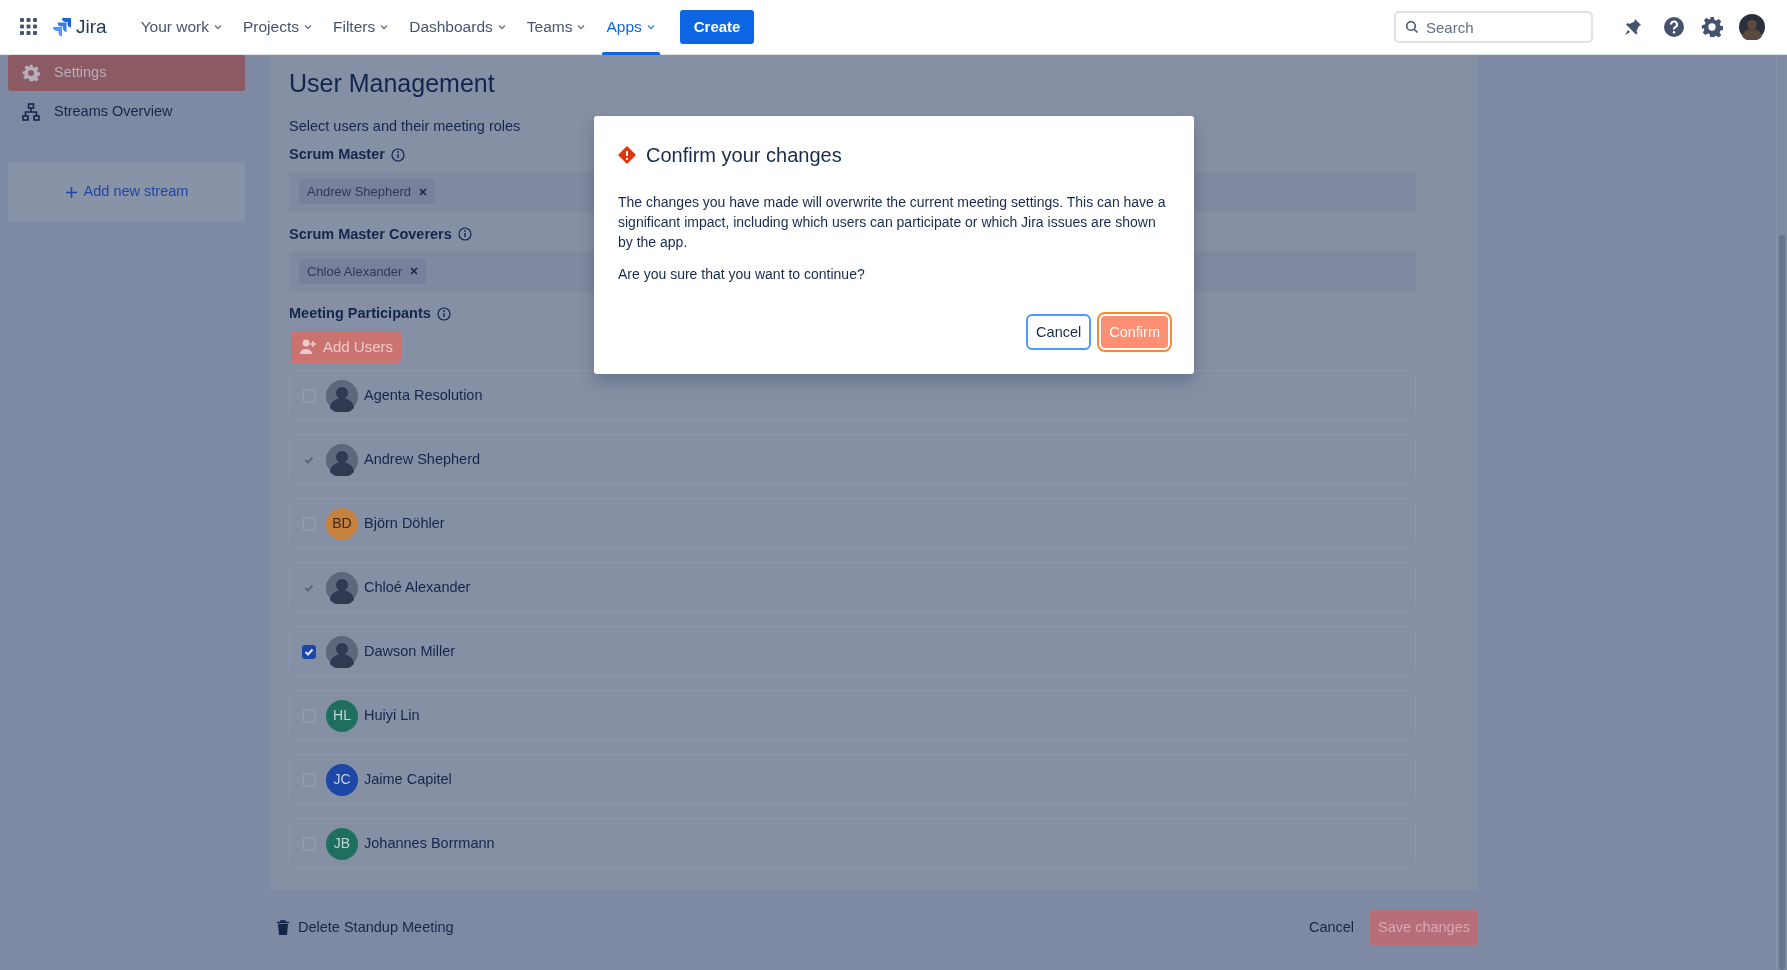 The image size is (1787, 970). Describe the element at coordinates (337, 154) in the screenshot. I see `field-label: Scrum Master` at that location.